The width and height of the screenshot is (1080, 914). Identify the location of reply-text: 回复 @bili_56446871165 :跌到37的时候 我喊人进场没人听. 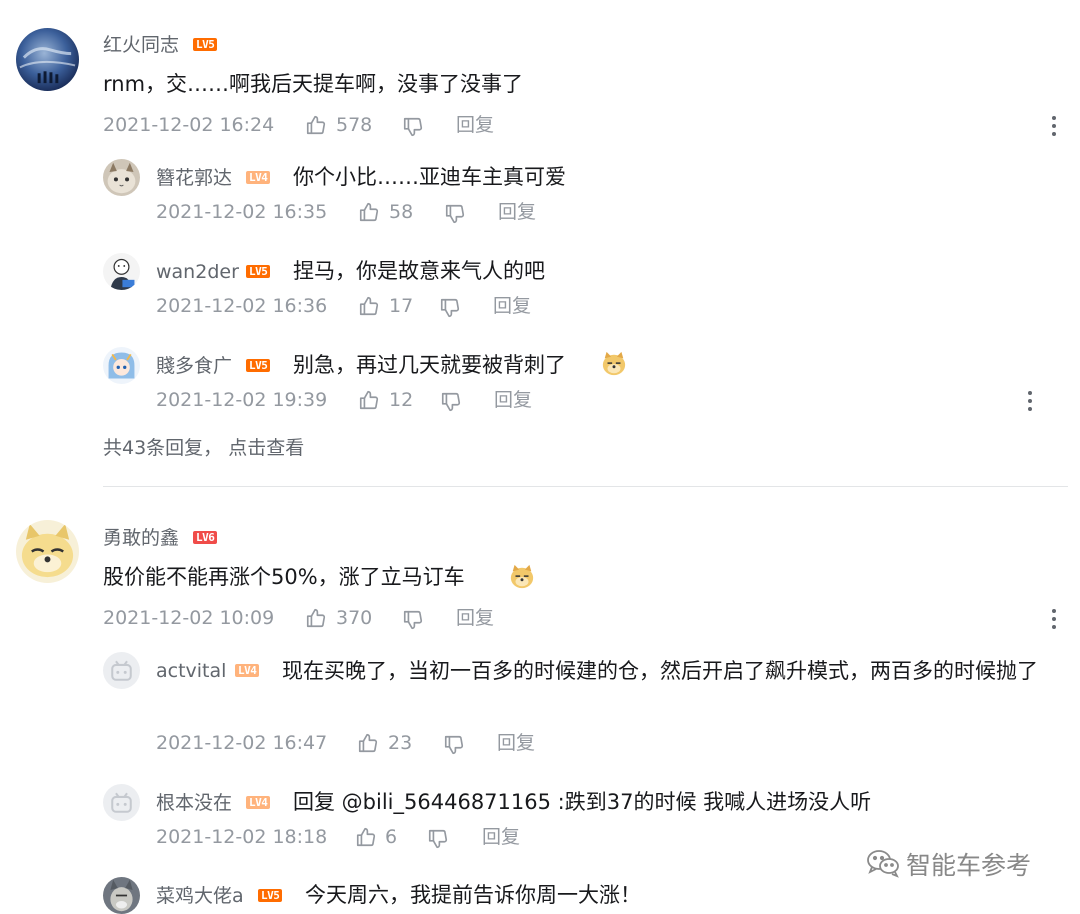
(582, 802).